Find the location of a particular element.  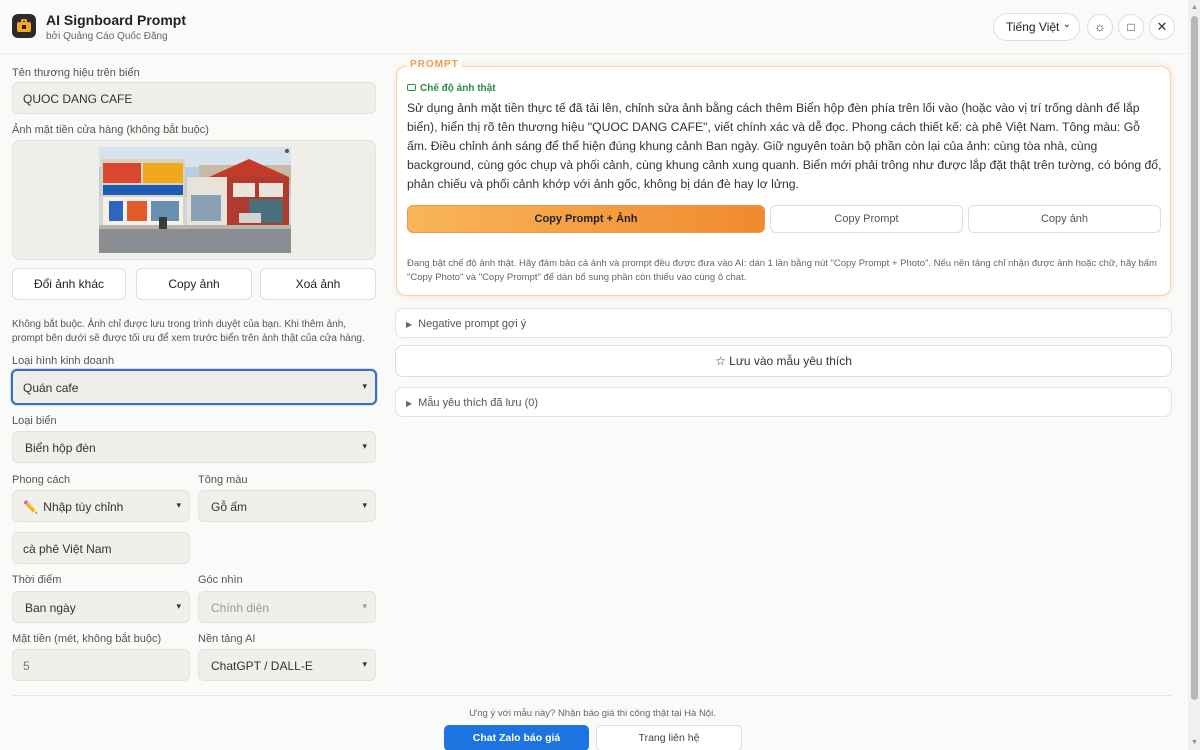

delete-photo-button: Xoá ảnh is located at coordinates (318, 284).